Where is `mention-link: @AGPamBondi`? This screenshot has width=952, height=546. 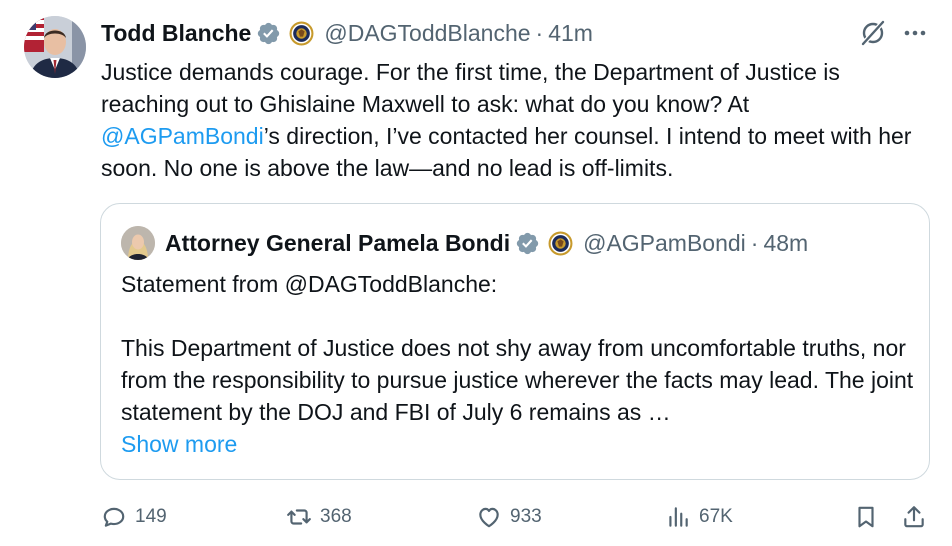 mention-link: @AGPamBondi is located at coordinates (182, 136).